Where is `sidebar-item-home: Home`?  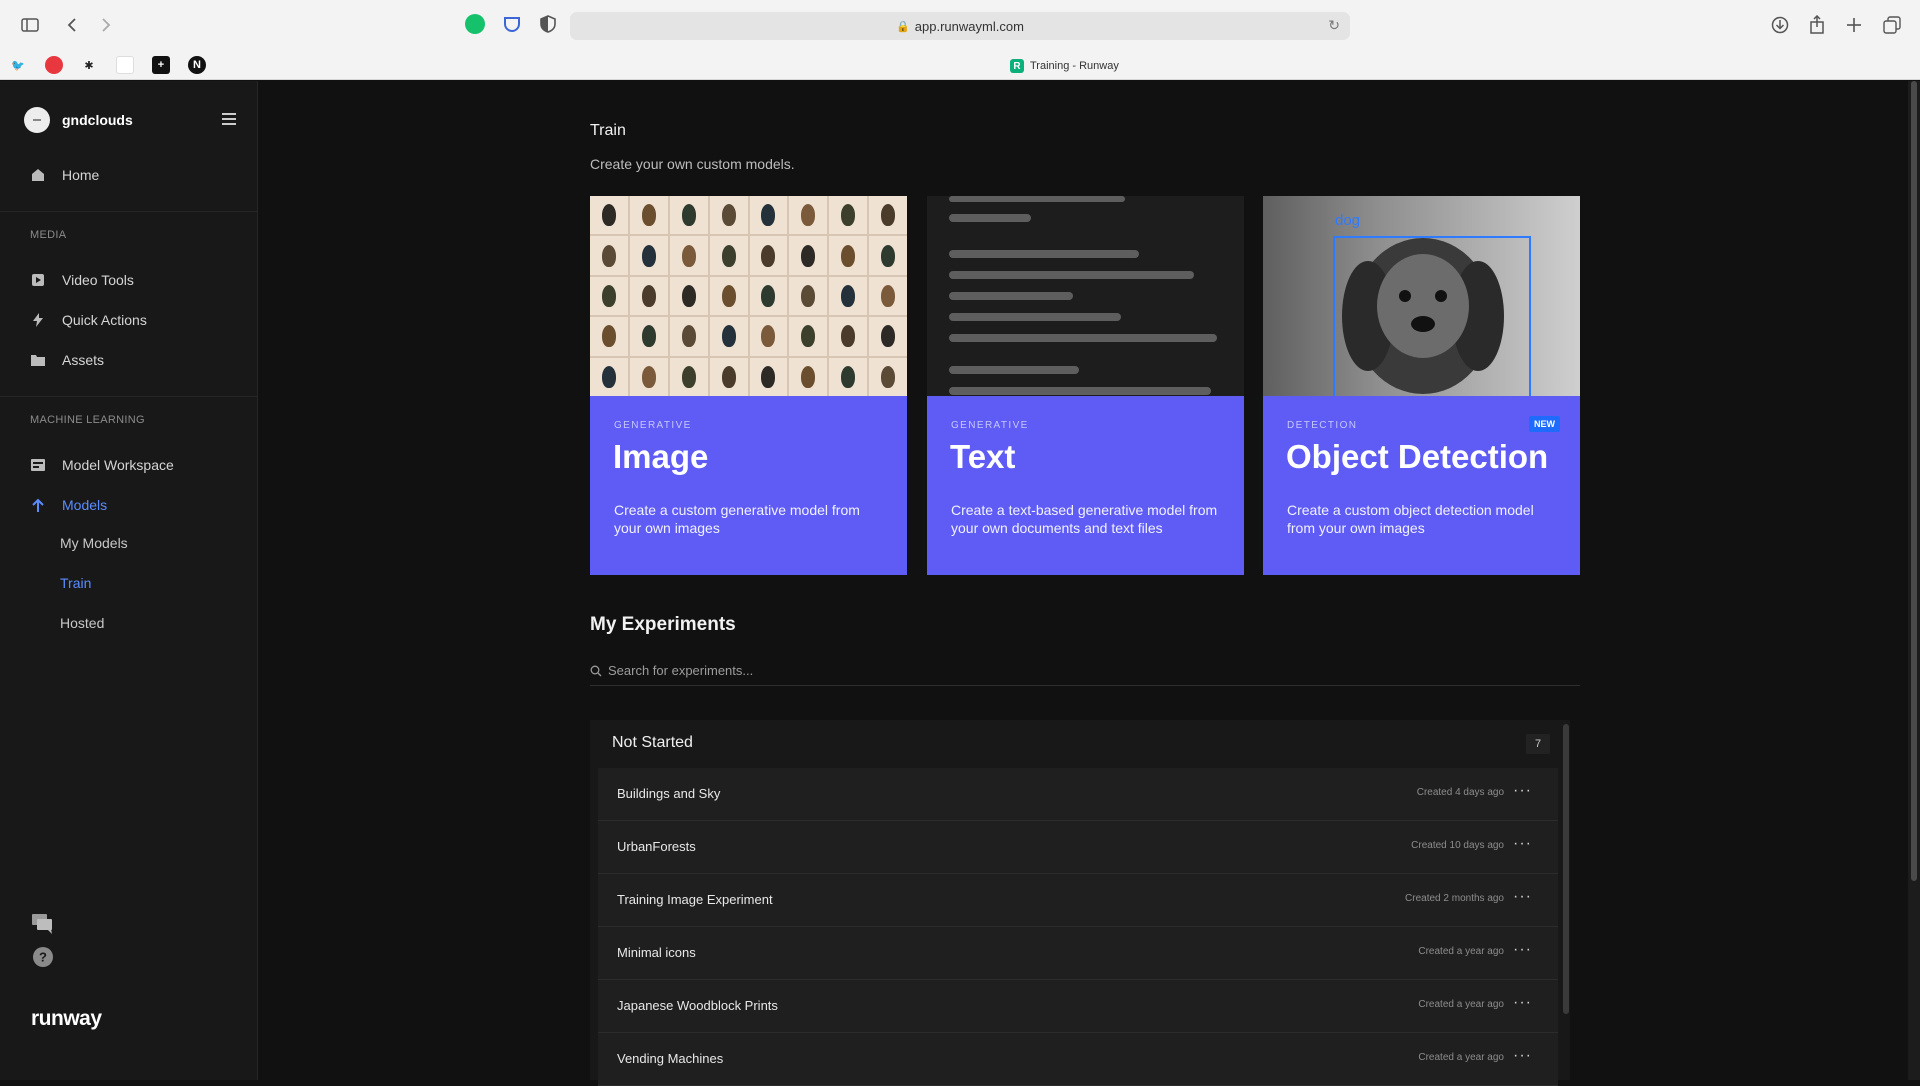 sidebar-item-home: Home is located at coordinates (64, 175).